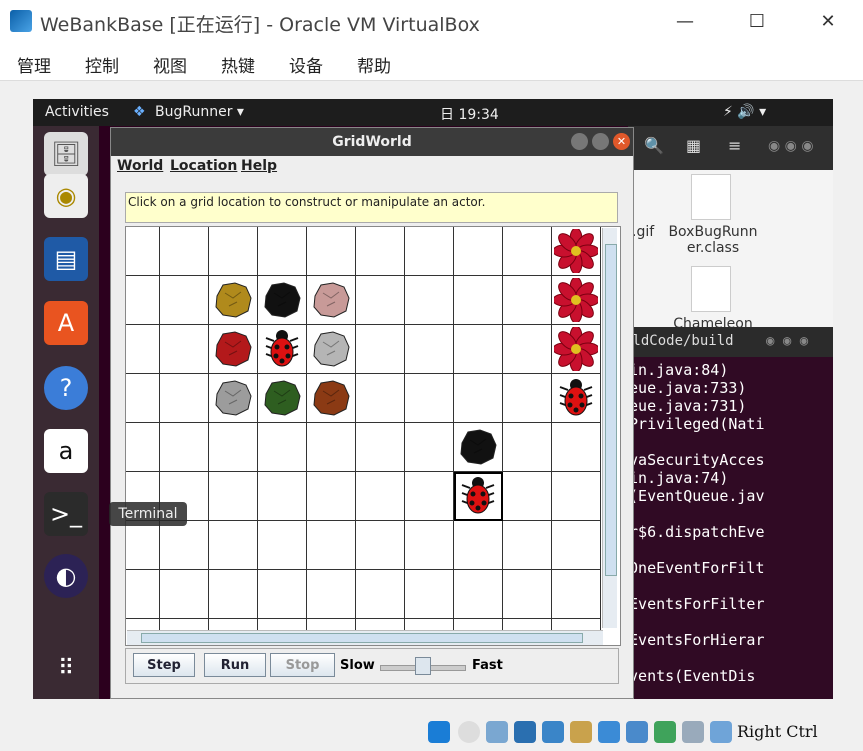 The height and width of the screenshot is (751, 863). I want to click on terminal-window-controls-icon: ◉ ◉ ◉, so click(787, 341).